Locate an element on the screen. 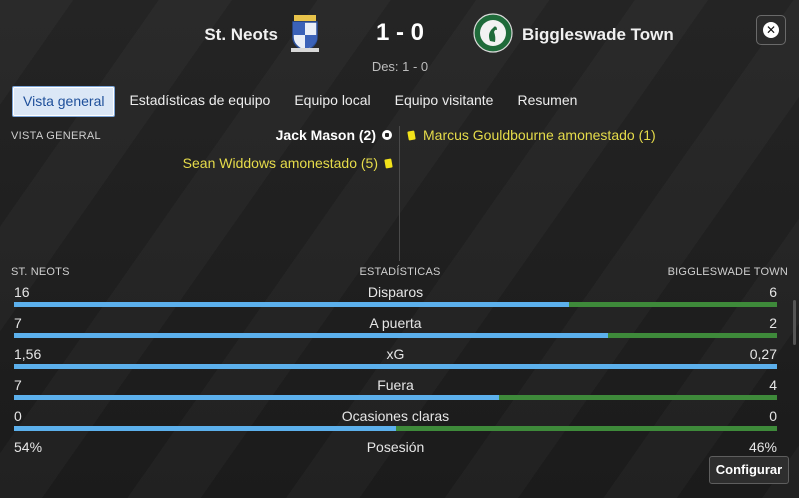  tab-home-team: Equipo local is located at coordinates (332, 100).